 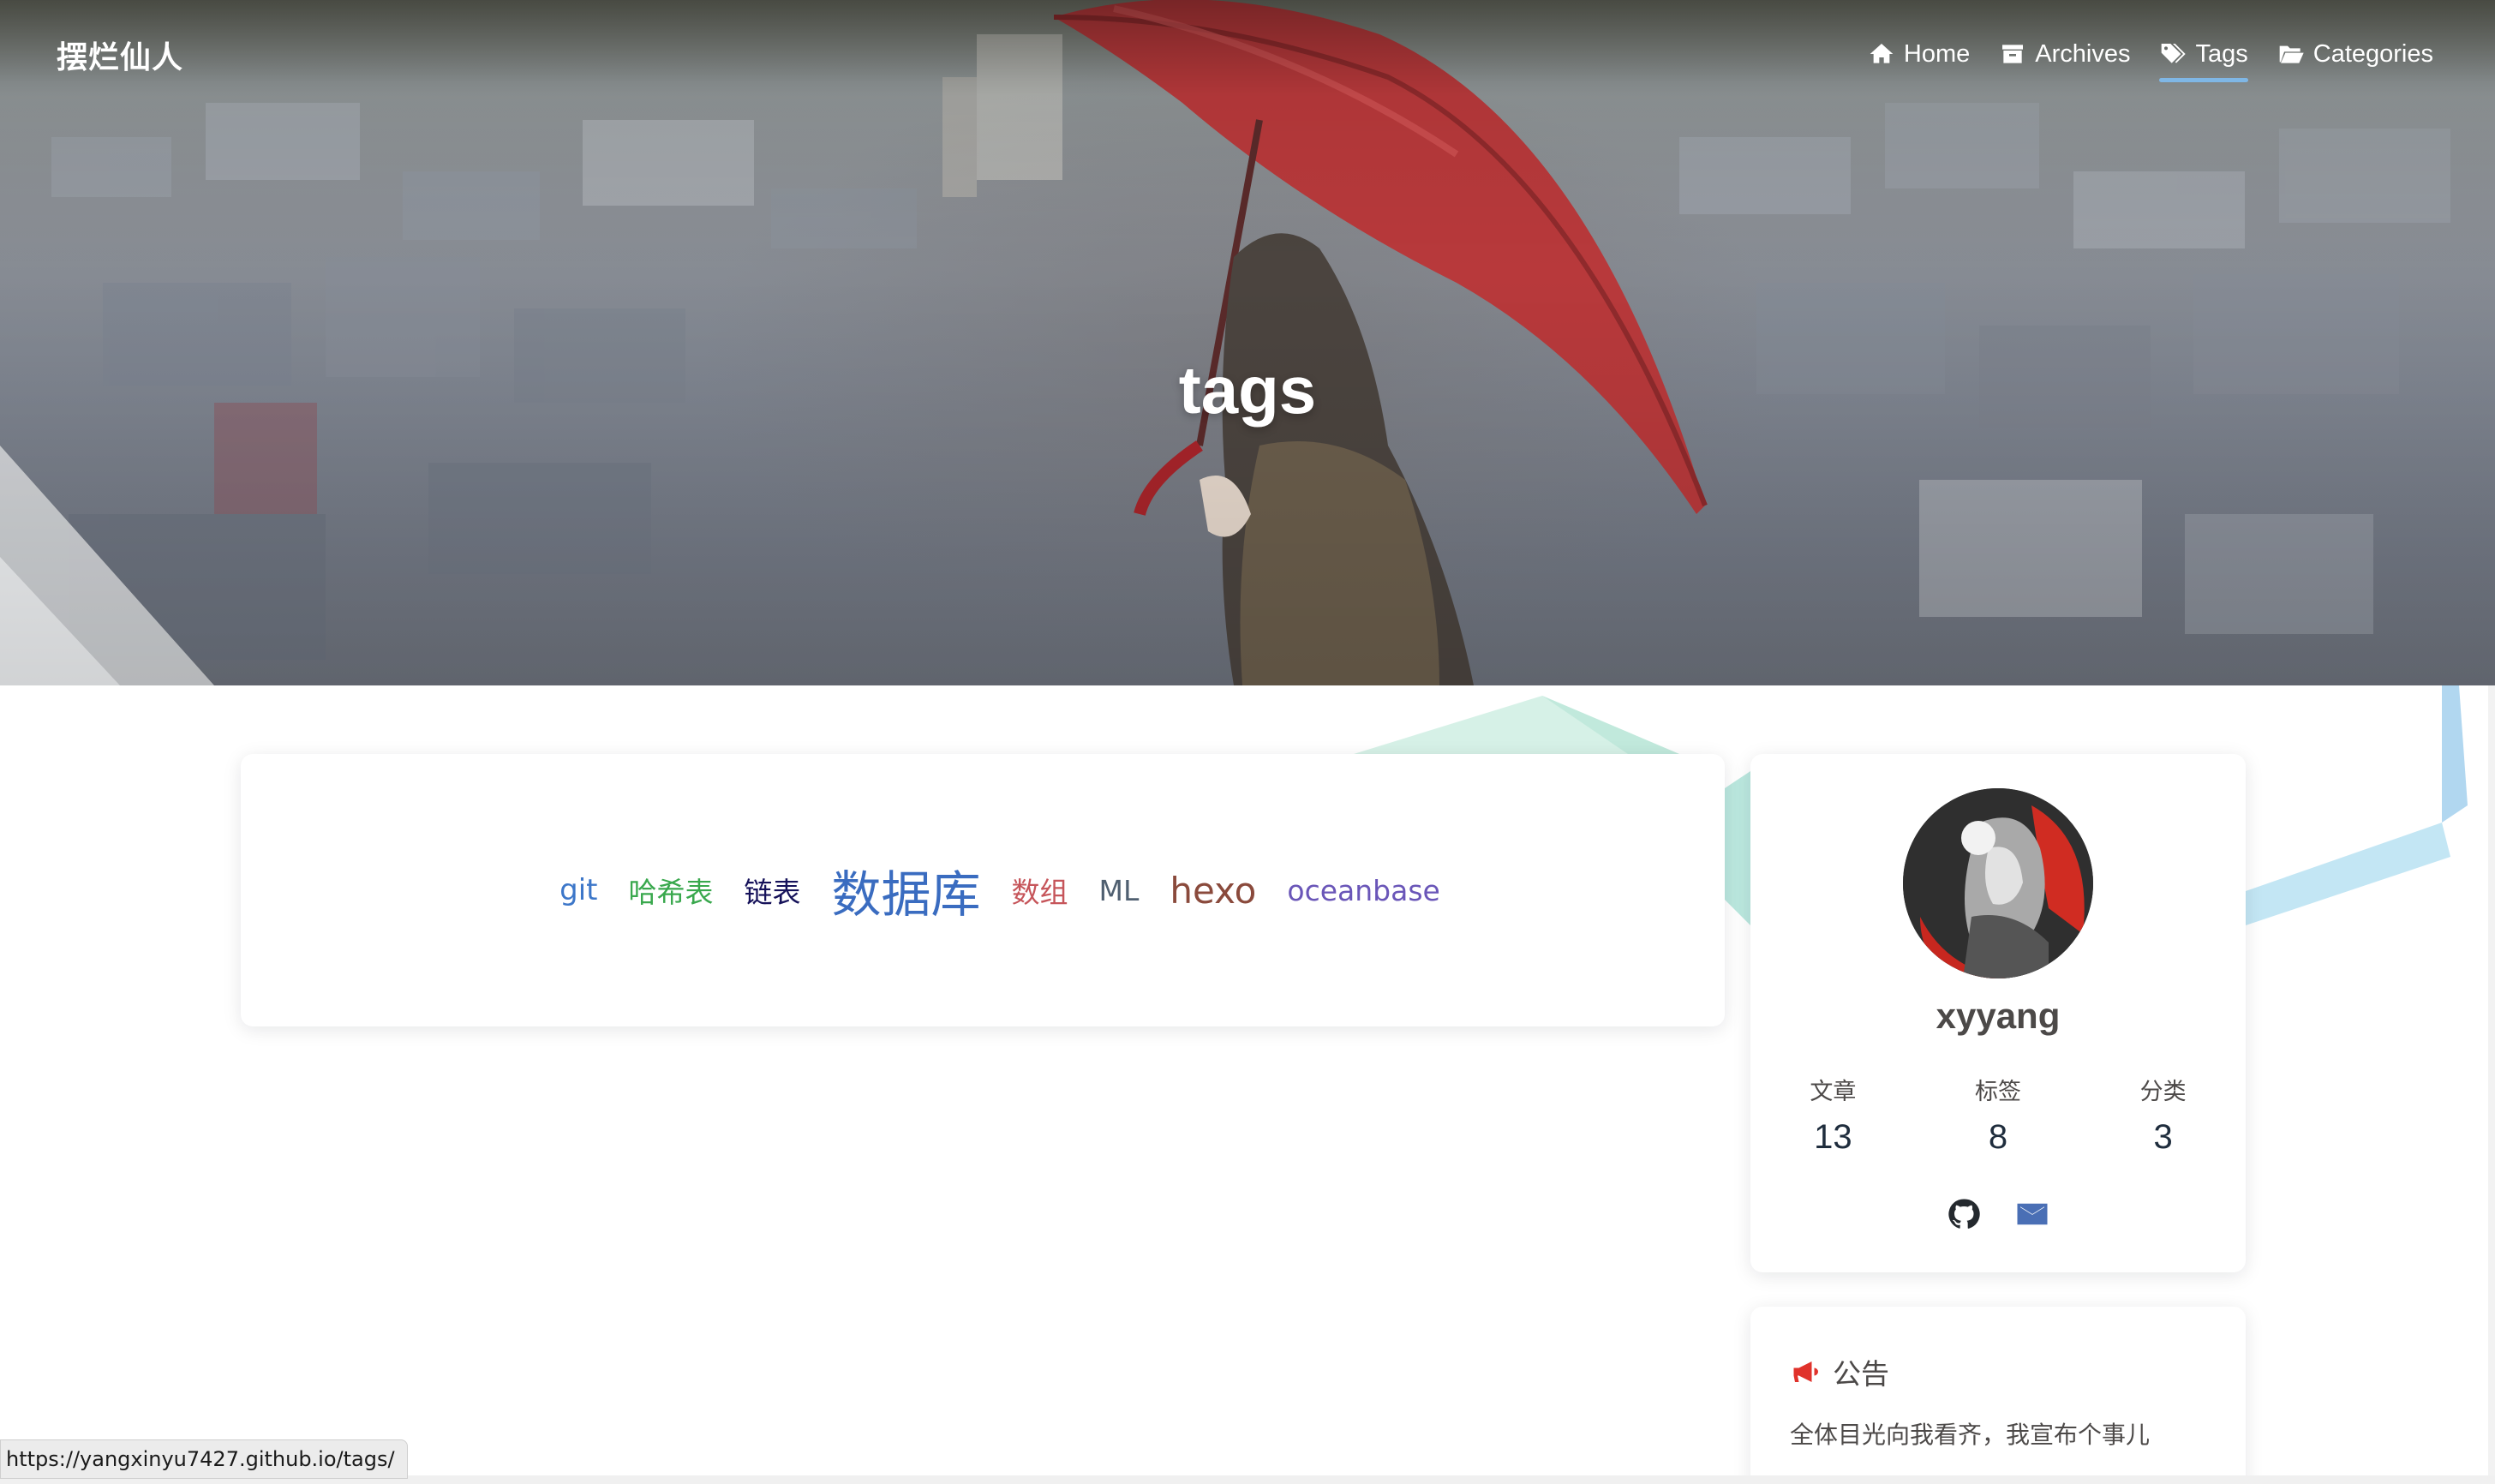 I want to click on social-links, so click(x=1998, y=1214).